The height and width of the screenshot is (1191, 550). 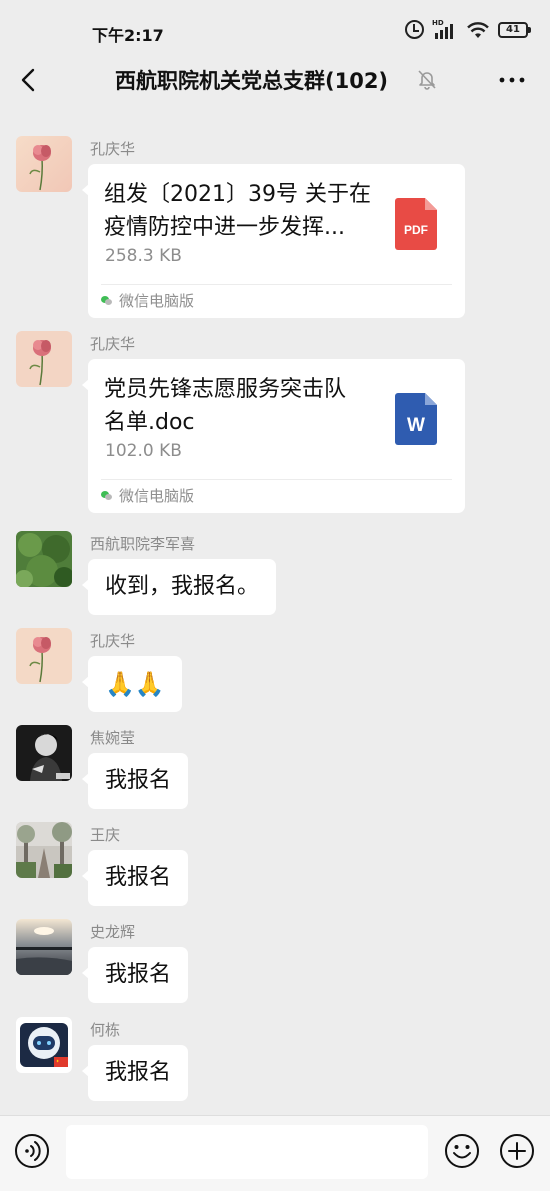 What do you see at coordinates (143, 451) in the screenshot?
I see `file-size: 102.0 KB` at bounding box center [143, 451].